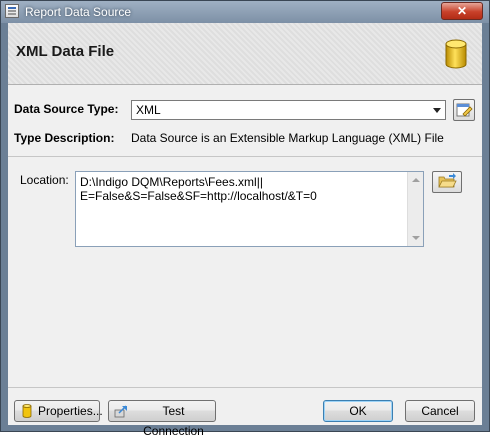 The width and height of the screenshot is (490, 441). I want to click on vertical-scrollbar, so click(415, 209).